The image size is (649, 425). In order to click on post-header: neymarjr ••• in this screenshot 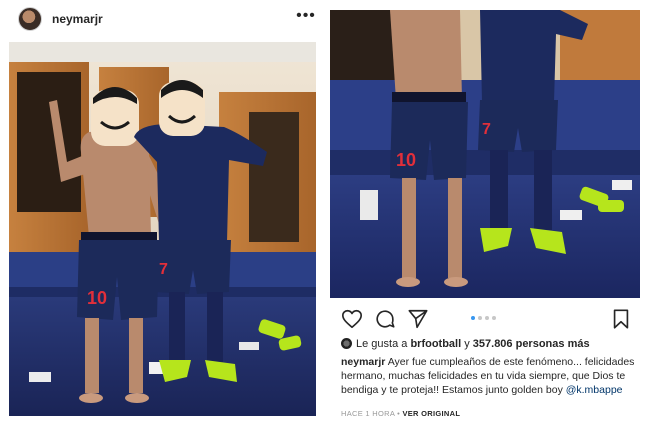, I will do `click(161, 19)`.